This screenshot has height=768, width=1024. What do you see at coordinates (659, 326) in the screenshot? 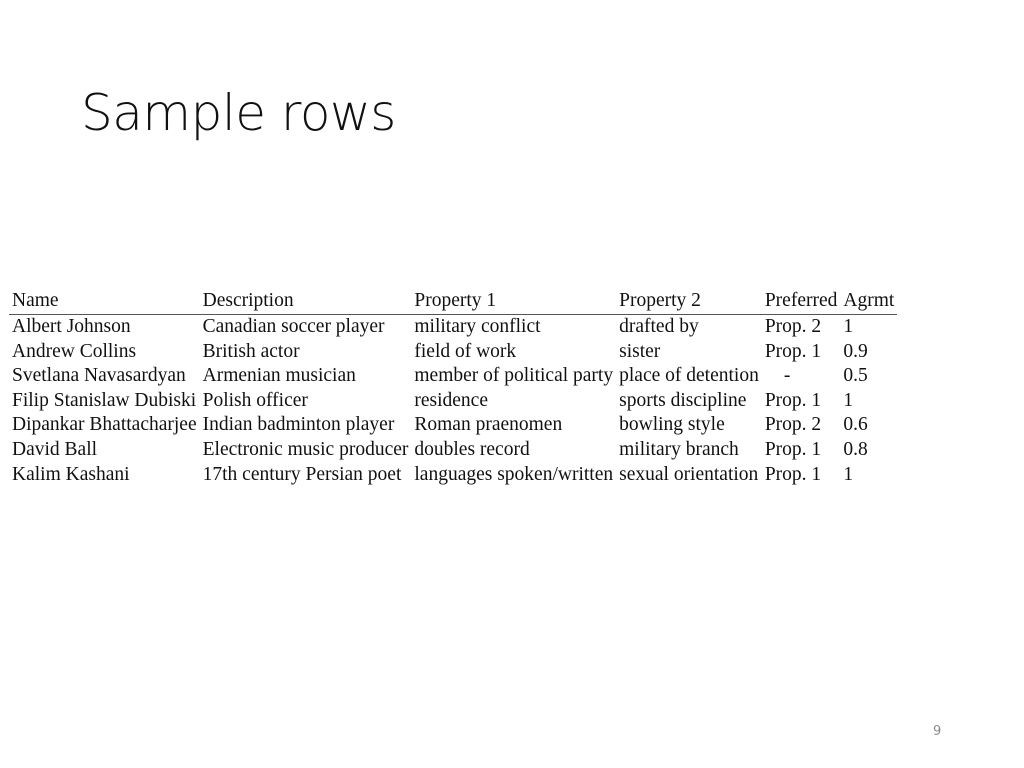
I see `cell-property-2: drafted by` at bounding box center [659, 326].